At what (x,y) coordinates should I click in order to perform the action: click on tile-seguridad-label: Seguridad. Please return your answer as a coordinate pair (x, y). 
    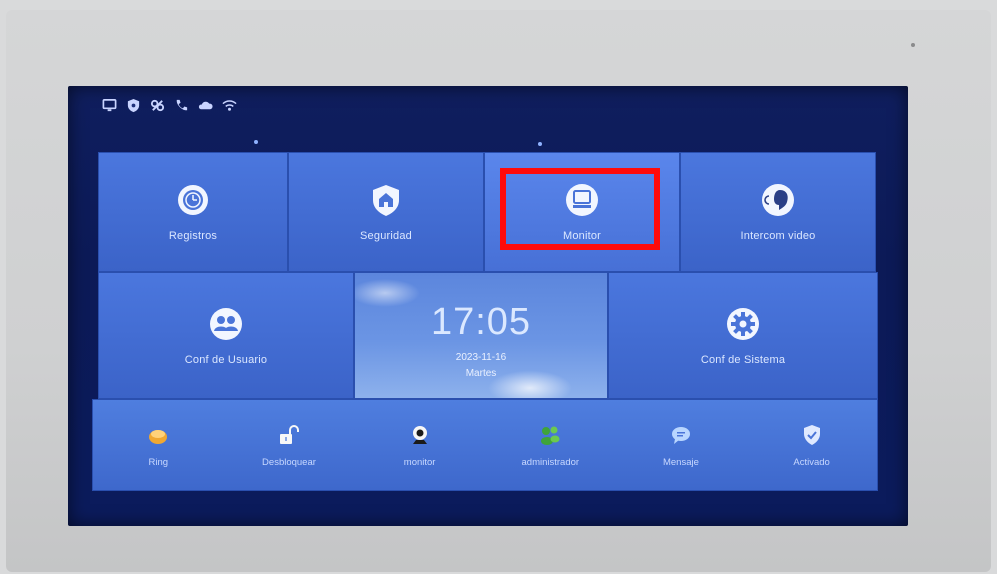
    Looking at the image, I should click on (386, 236).